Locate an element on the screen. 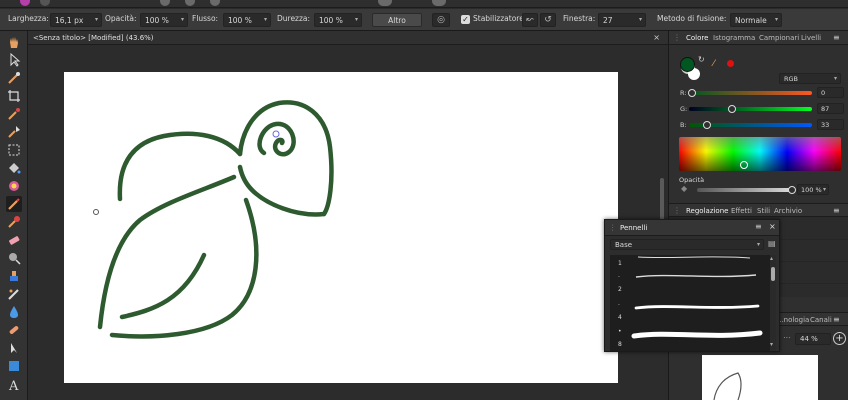 This screenshot has width=848, height=400. tab-canali: Canali is located at coordinates (821, 320).